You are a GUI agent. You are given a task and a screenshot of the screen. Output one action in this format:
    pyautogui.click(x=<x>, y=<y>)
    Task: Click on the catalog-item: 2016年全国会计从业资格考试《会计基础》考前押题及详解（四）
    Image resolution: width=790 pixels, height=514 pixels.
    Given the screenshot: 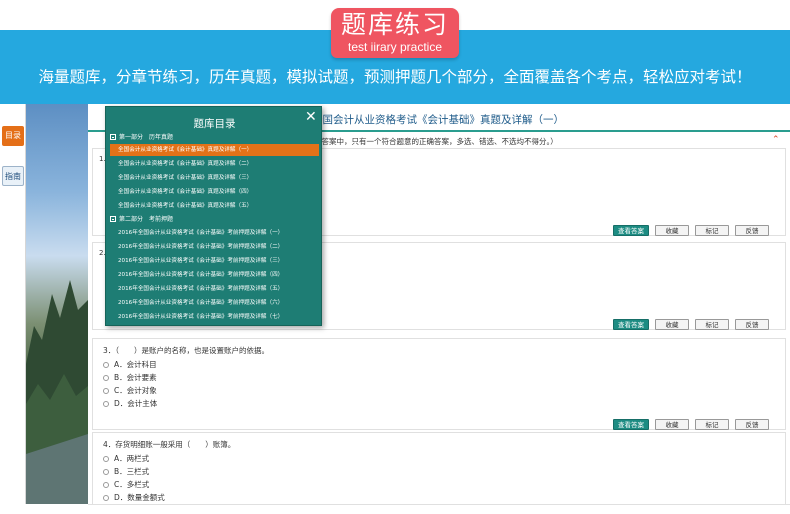 What is the action you would take?
    pyautogui.click(x=214, y=275)
    